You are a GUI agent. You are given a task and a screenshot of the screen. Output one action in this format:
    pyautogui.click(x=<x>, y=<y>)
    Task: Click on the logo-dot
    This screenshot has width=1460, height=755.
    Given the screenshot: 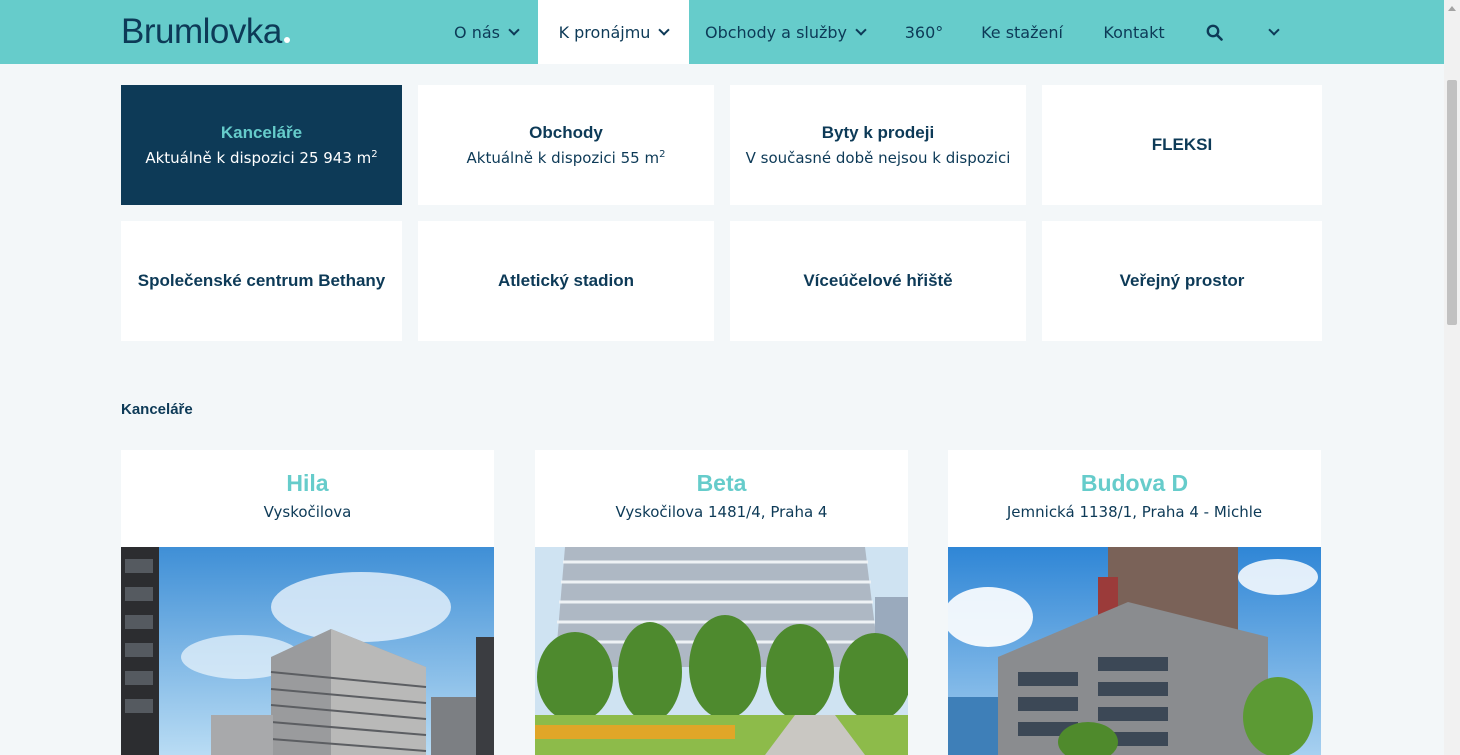 What is the action you would take?
    pyautogui.click(x=286, y=40)
    